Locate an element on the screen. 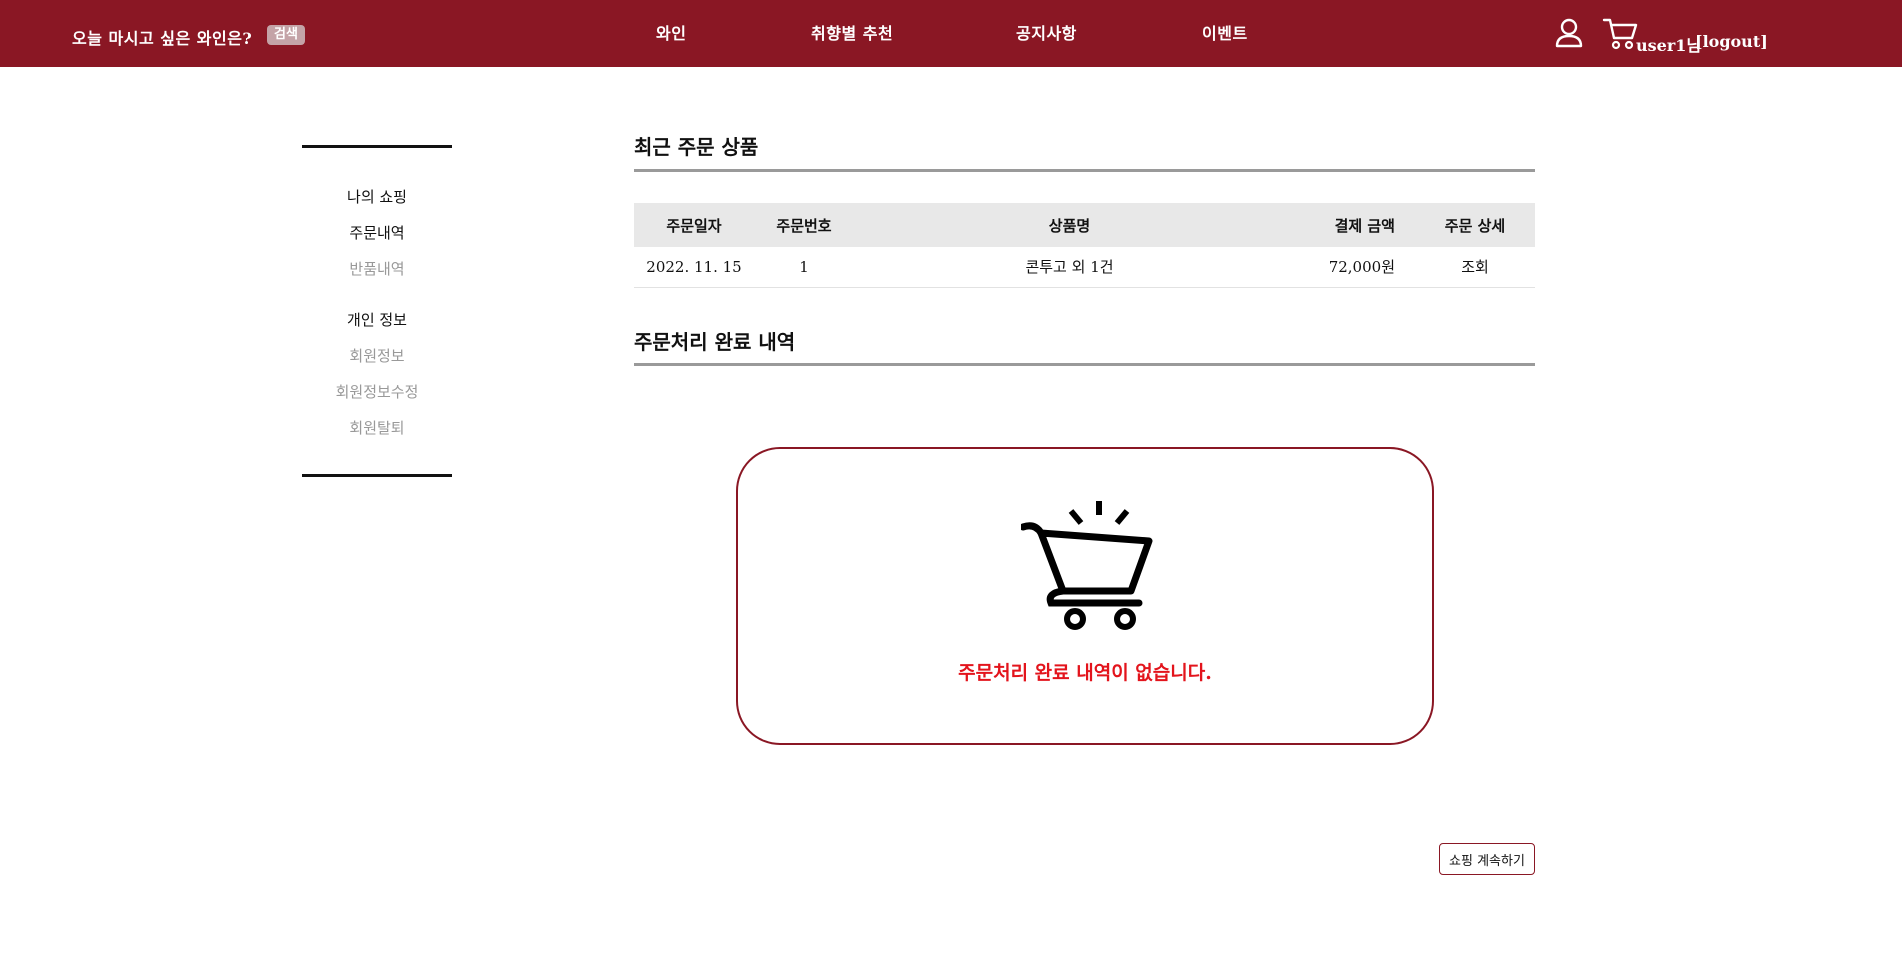 Image resolution: width=1902 pixels, height=961 pixels. completed-orders-rule is located at coordinates (1084, 364).